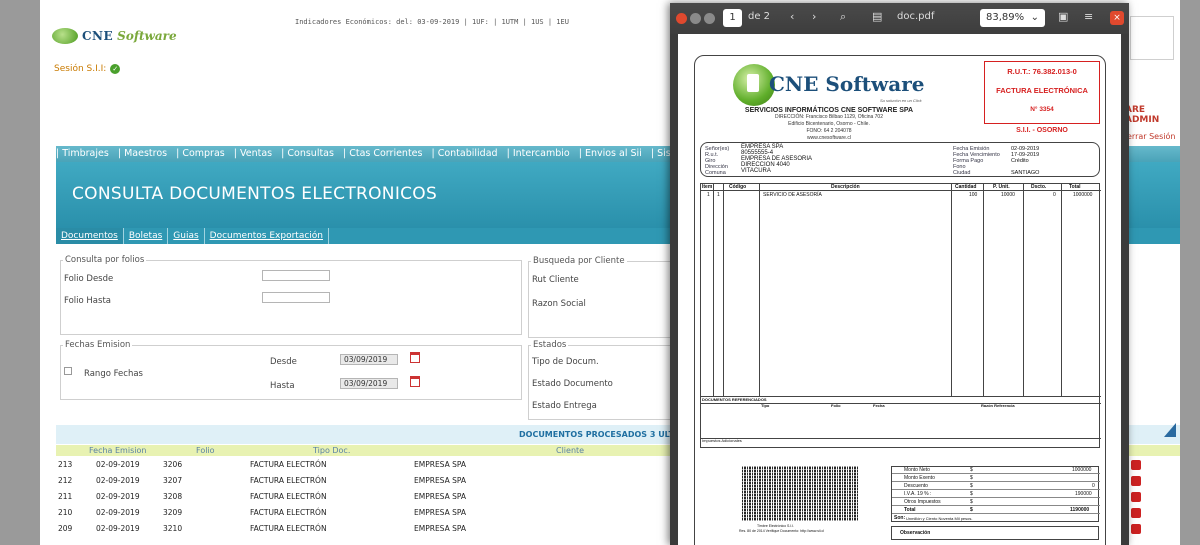  Describe the element at coordinates (579, 261) in the screenshot. I see `busqueda-cliente-legend: Busqueda por Cliente` at that location.